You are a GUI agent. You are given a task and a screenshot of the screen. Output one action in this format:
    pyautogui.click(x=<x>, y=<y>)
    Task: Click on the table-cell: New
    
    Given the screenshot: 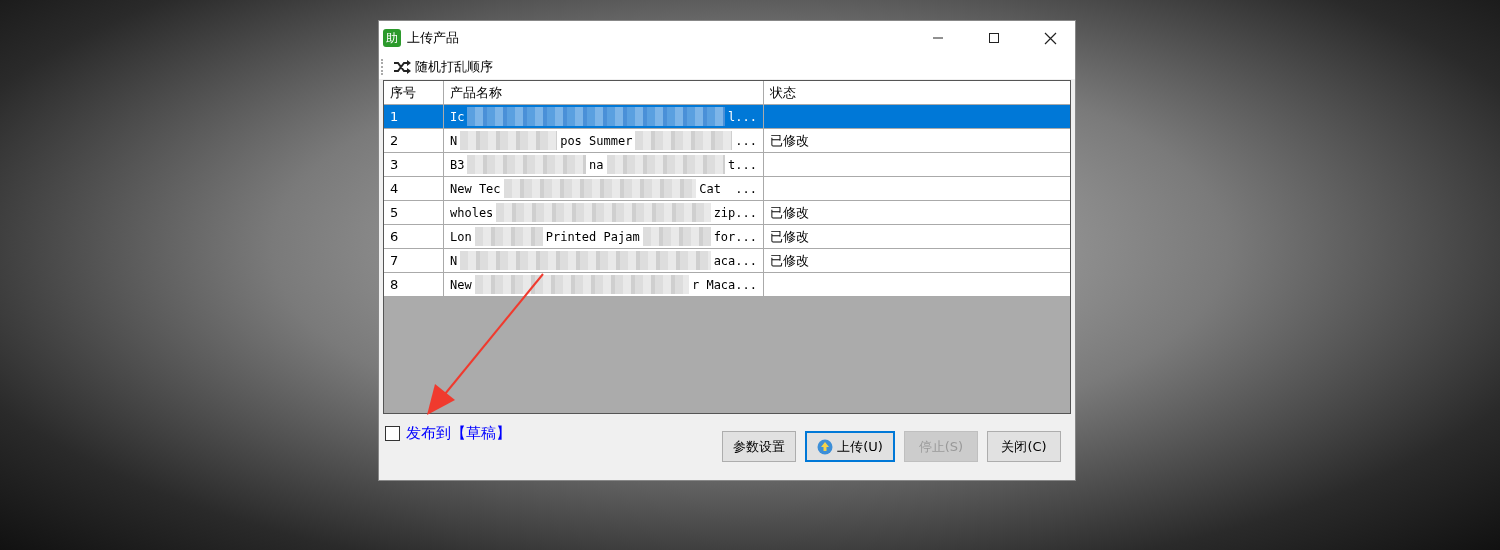 What is the action you would take?
    pyautogui.click(x=461, y=284)
    